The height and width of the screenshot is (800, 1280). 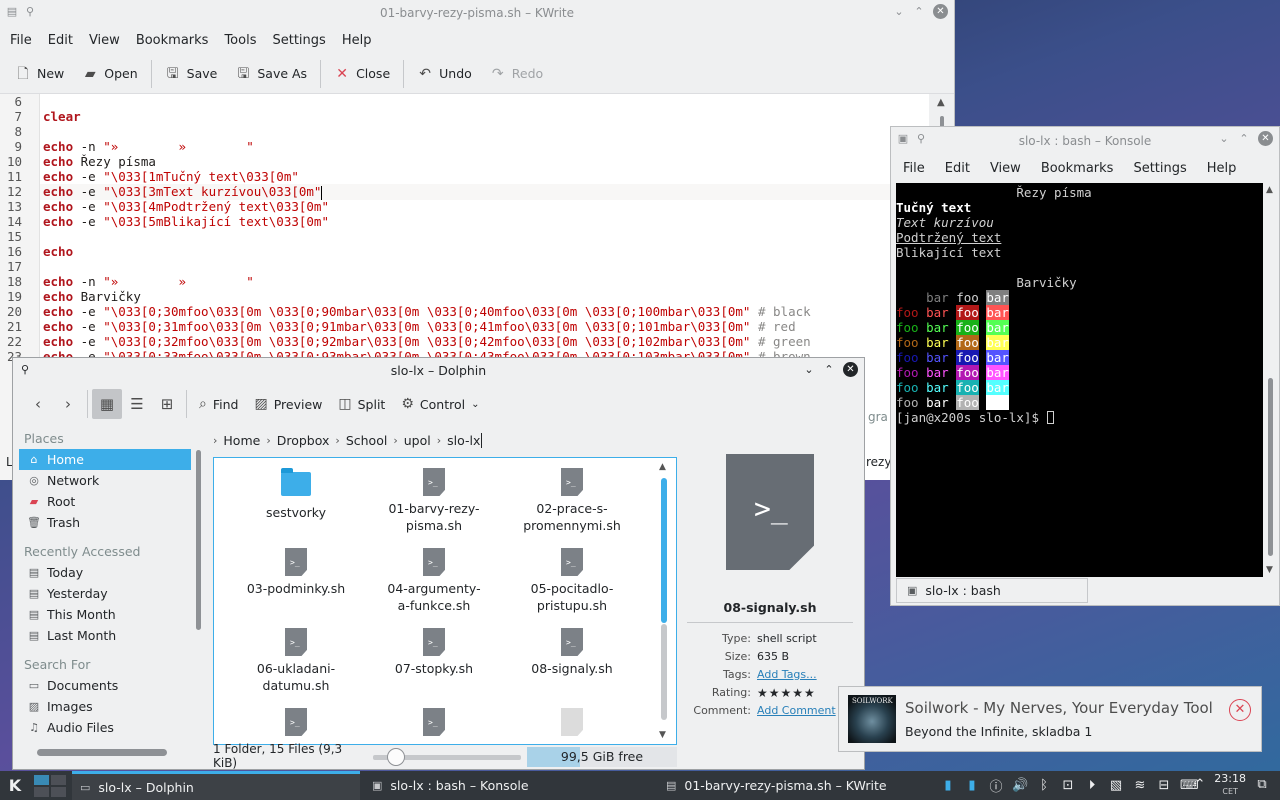 What do you see at coordinates (1077, 168) in the screenshot?
I see `menu-bookmarks: Bookmarks` at bounding box center [1077, 168].